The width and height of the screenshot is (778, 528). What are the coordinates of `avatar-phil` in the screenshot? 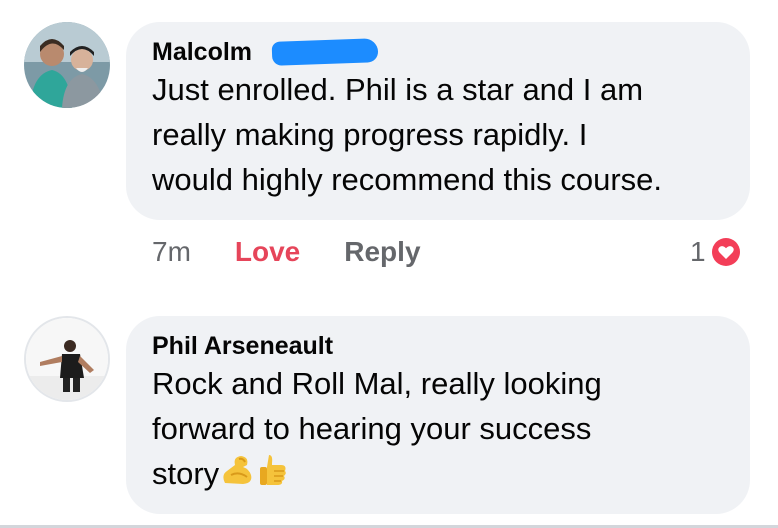 It's located at (67, 359).